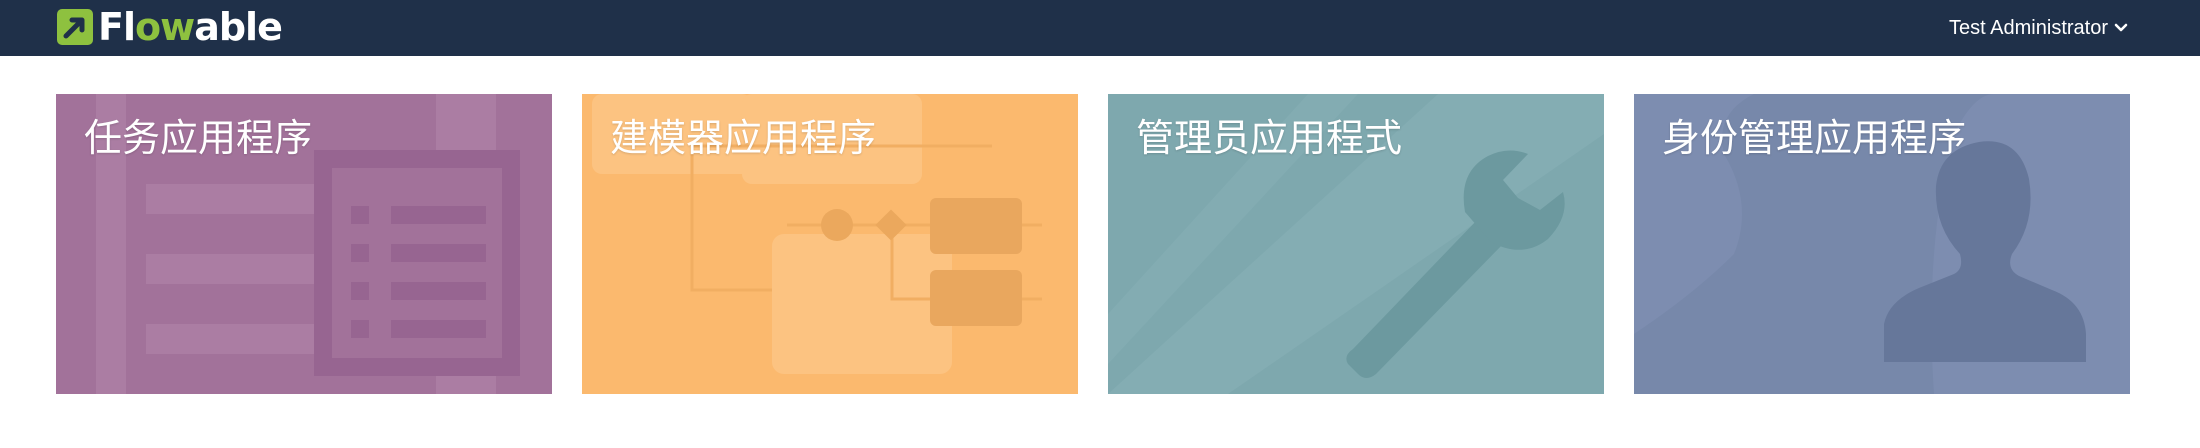  Describe the element at coordinates (1269, 139) in the screenshot. I see `admin-app-title: 管理员应用程式` at that location.